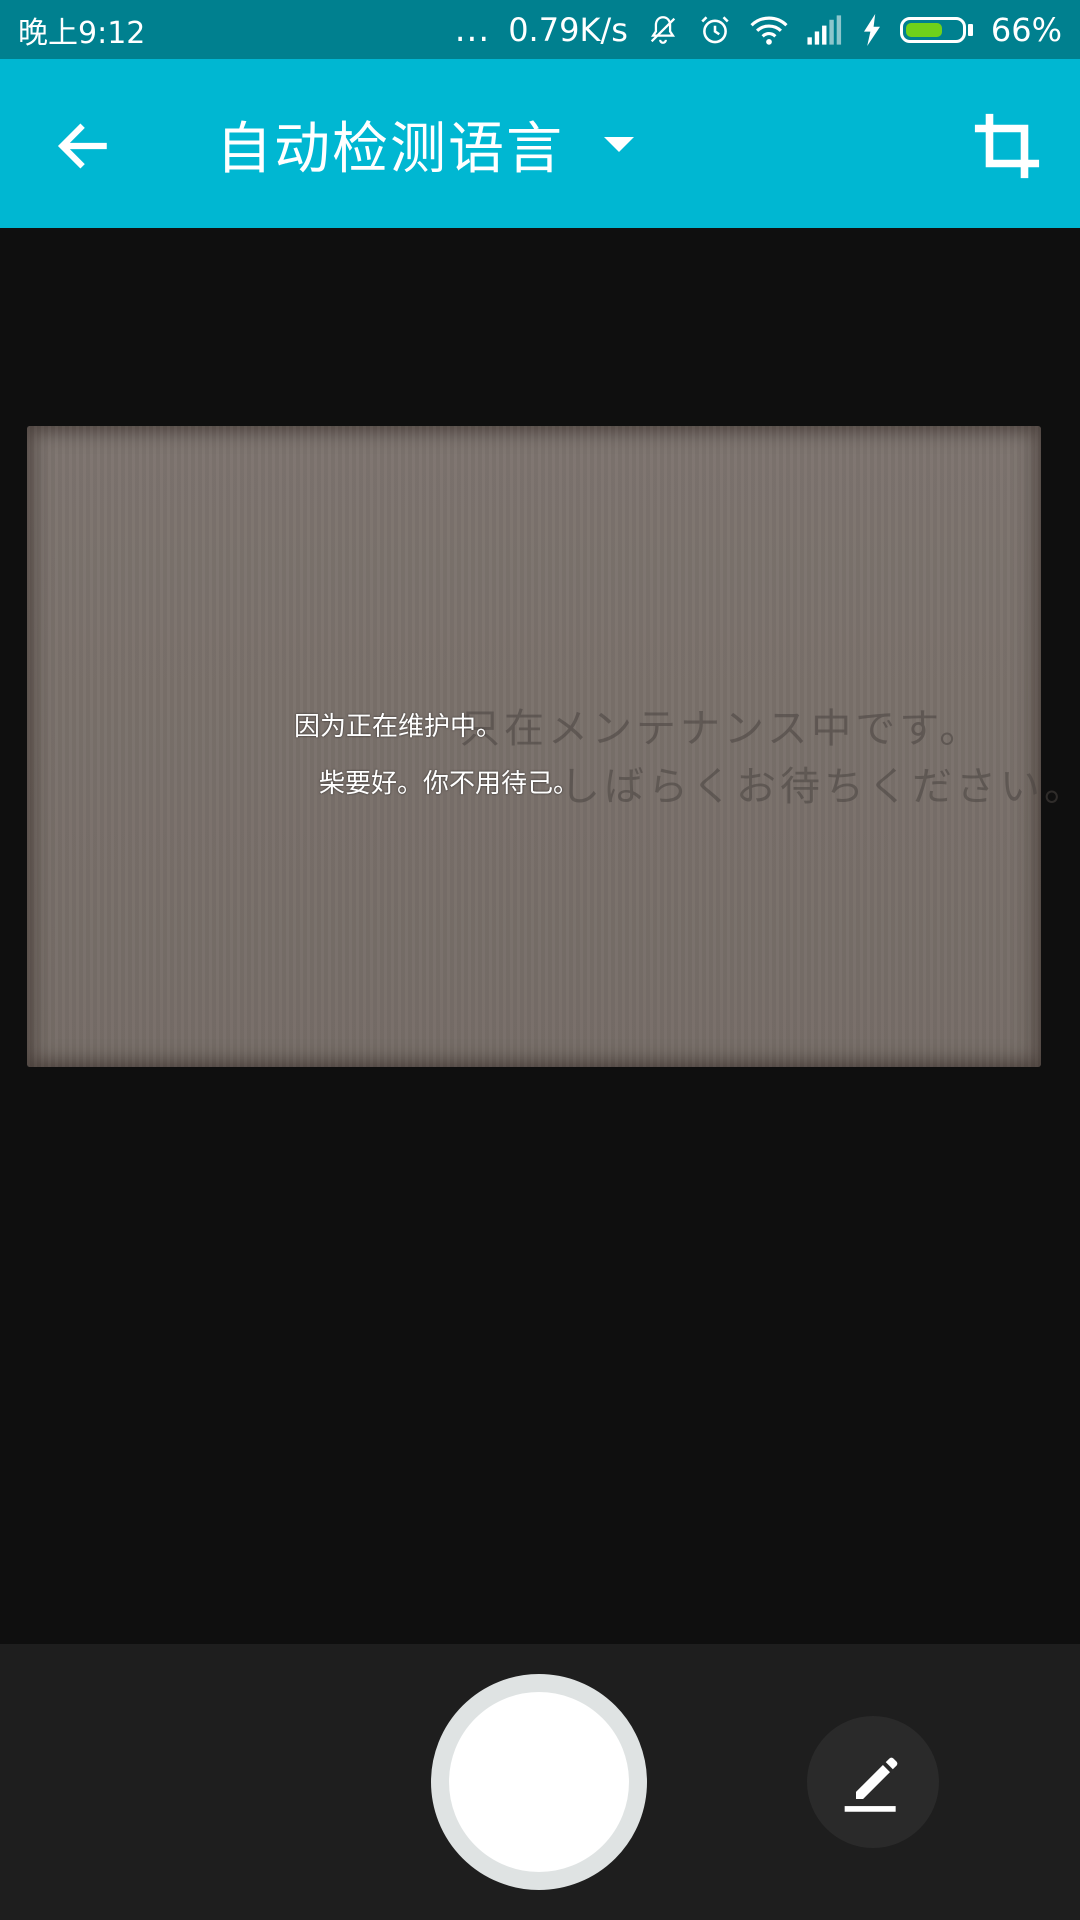  Describe the element at coordinates (722, 729) in the screenshot. I see `source-text-line: 只在メンテナンス中です。` at that location.